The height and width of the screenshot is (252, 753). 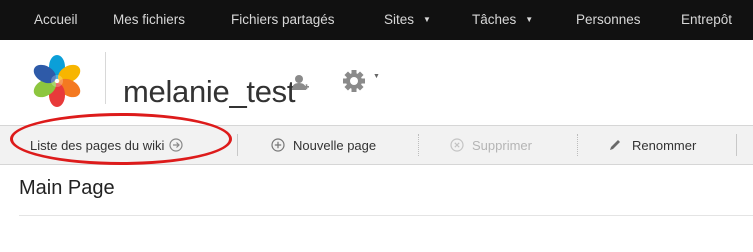 I want to click on header-divider, so click(x=105, y=78).